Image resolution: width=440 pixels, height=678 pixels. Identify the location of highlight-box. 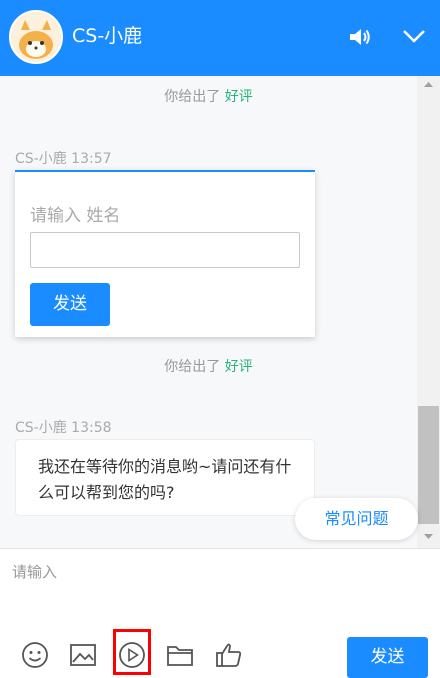
(132, 652).